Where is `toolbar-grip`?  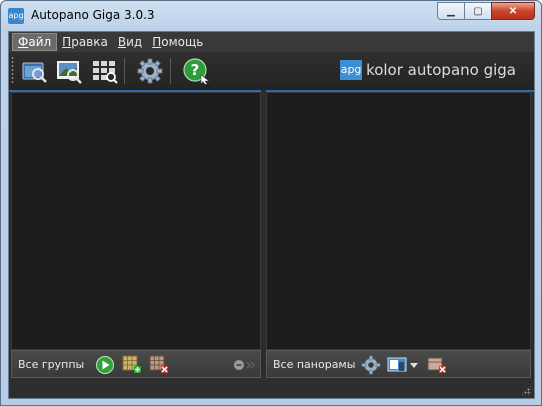 toolbar-grip is located at coordinates (12, 70).